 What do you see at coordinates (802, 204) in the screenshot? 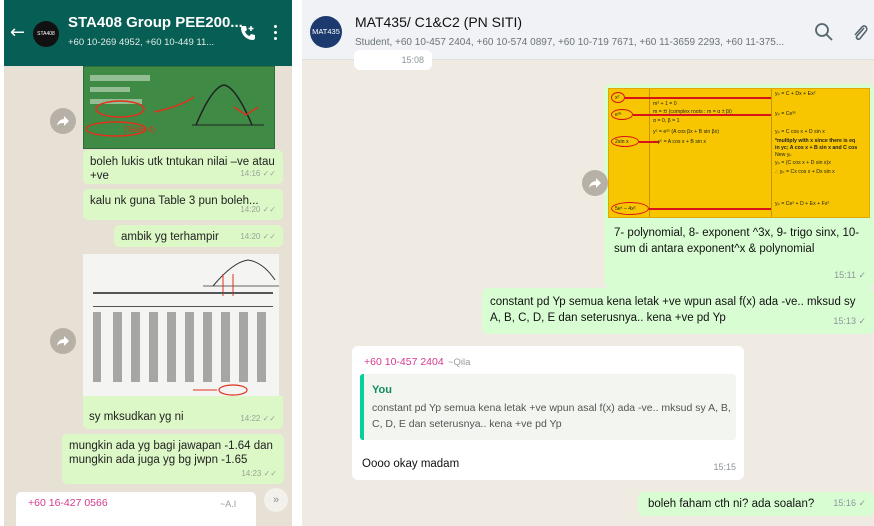
I see `table-cell: yₚ = Ceˣ + D + Ex + Fx²` at bounding box center [802, 204].